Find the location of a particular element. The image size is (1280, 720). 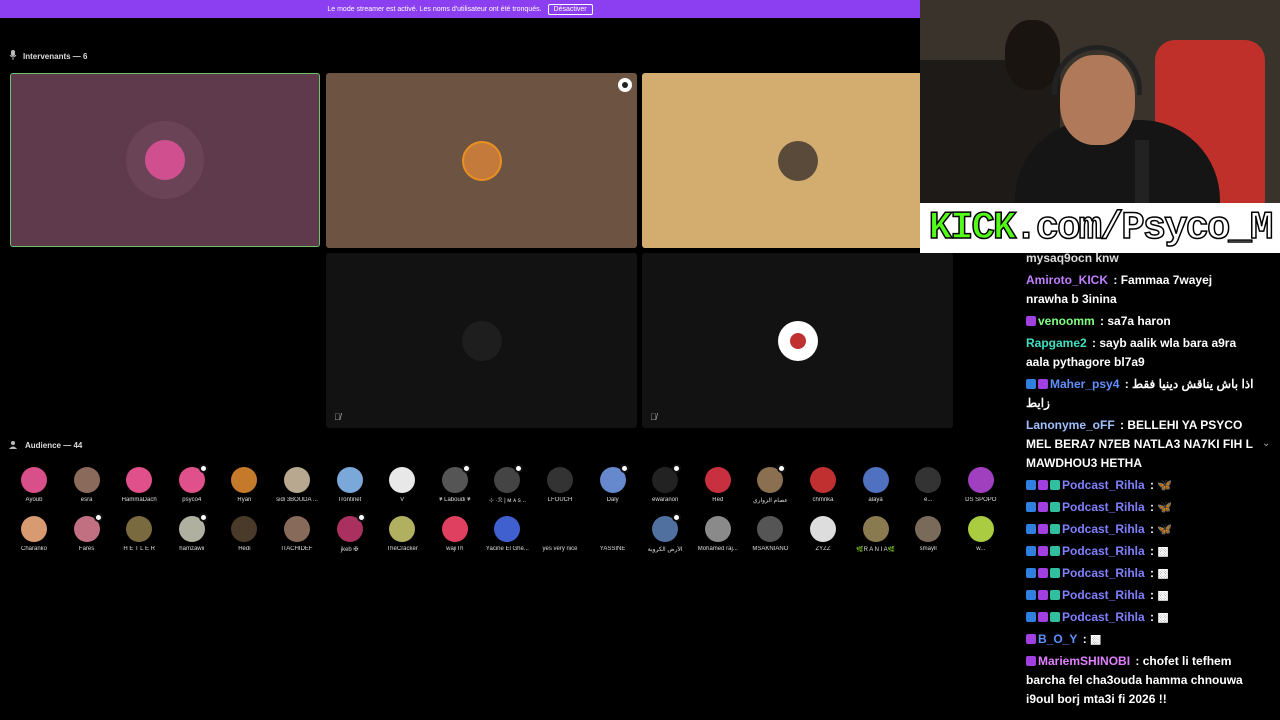

audience-member: H E T L E R is located at coordinates (139, 534).